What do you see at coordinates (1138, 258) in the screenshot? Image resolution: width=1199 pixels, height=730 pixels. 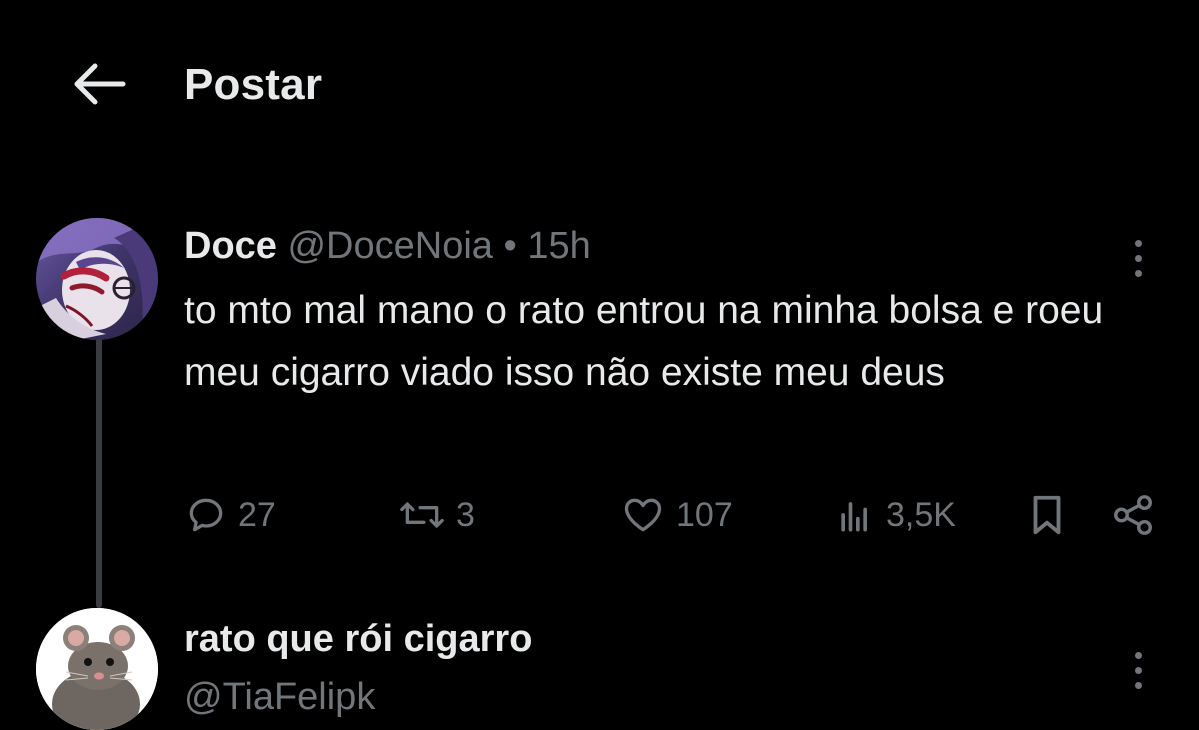 I see `more-options-button` at bounding box center [1138, 258].